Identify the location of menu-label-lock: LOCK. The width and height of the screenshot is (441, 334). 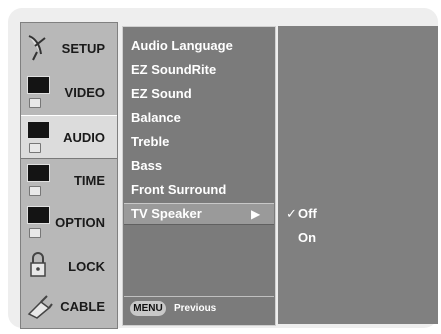
(86, 266).